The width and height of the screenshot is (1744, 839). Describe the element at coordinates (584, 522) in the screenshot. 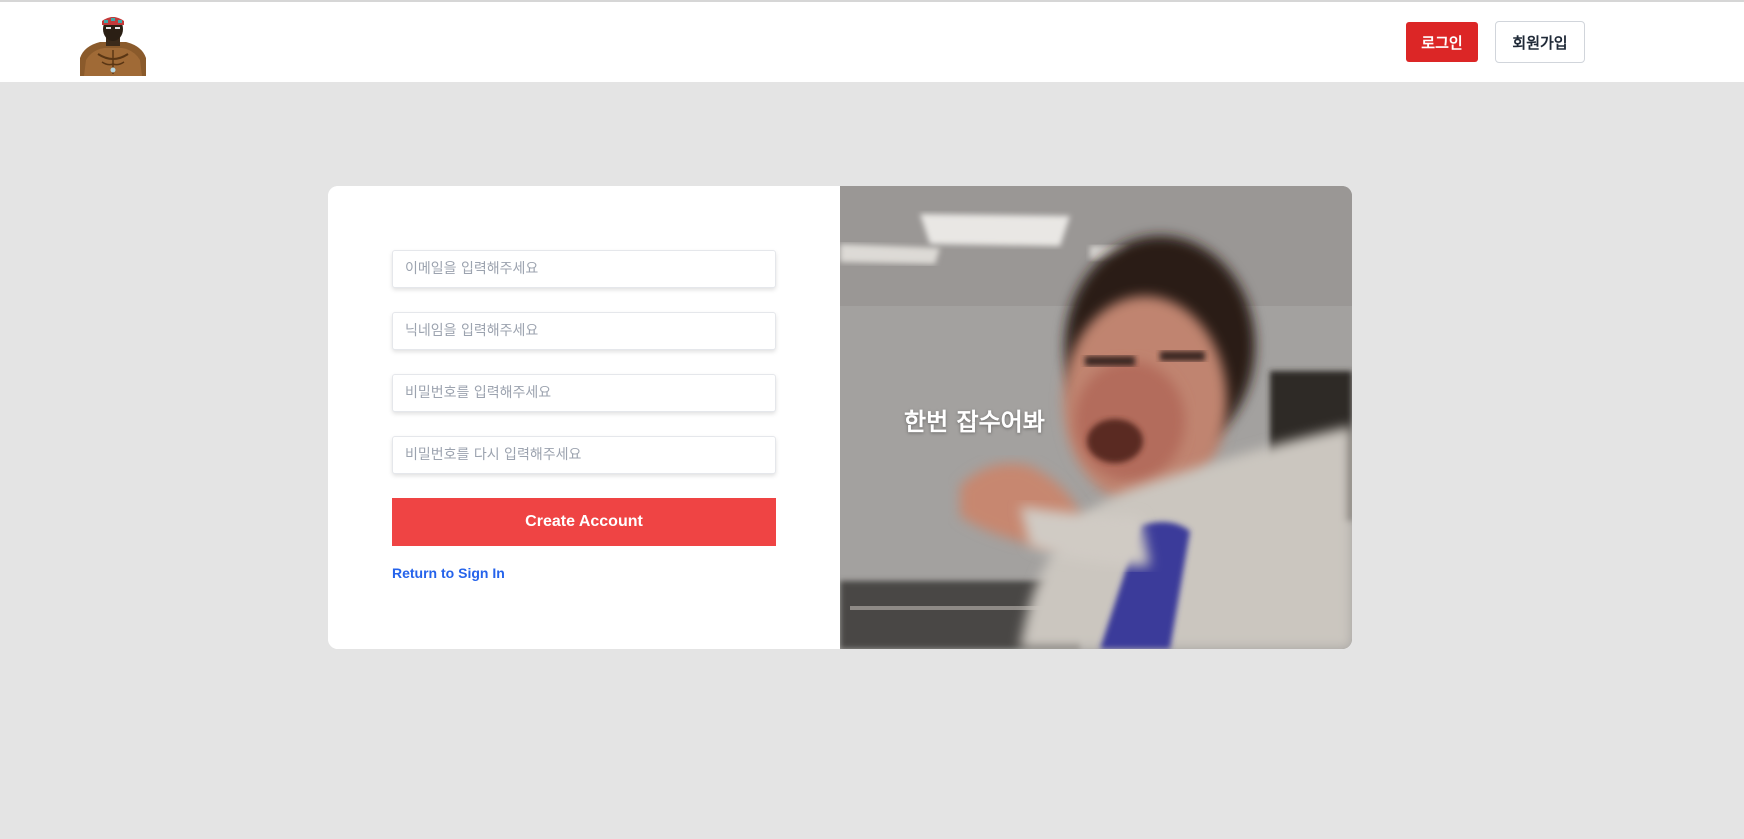

I see `create-account-button: Create Account` at that location.